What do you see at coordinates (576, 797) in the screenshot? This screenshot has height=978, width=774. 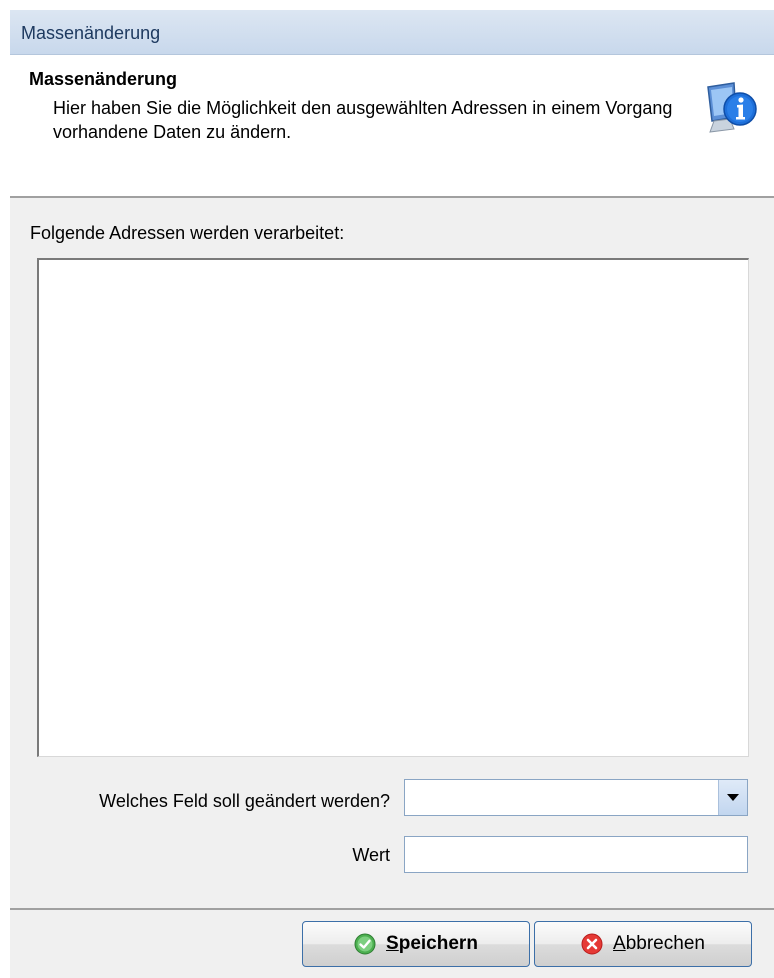 I see `field-select` at bounding box center [576, 797].